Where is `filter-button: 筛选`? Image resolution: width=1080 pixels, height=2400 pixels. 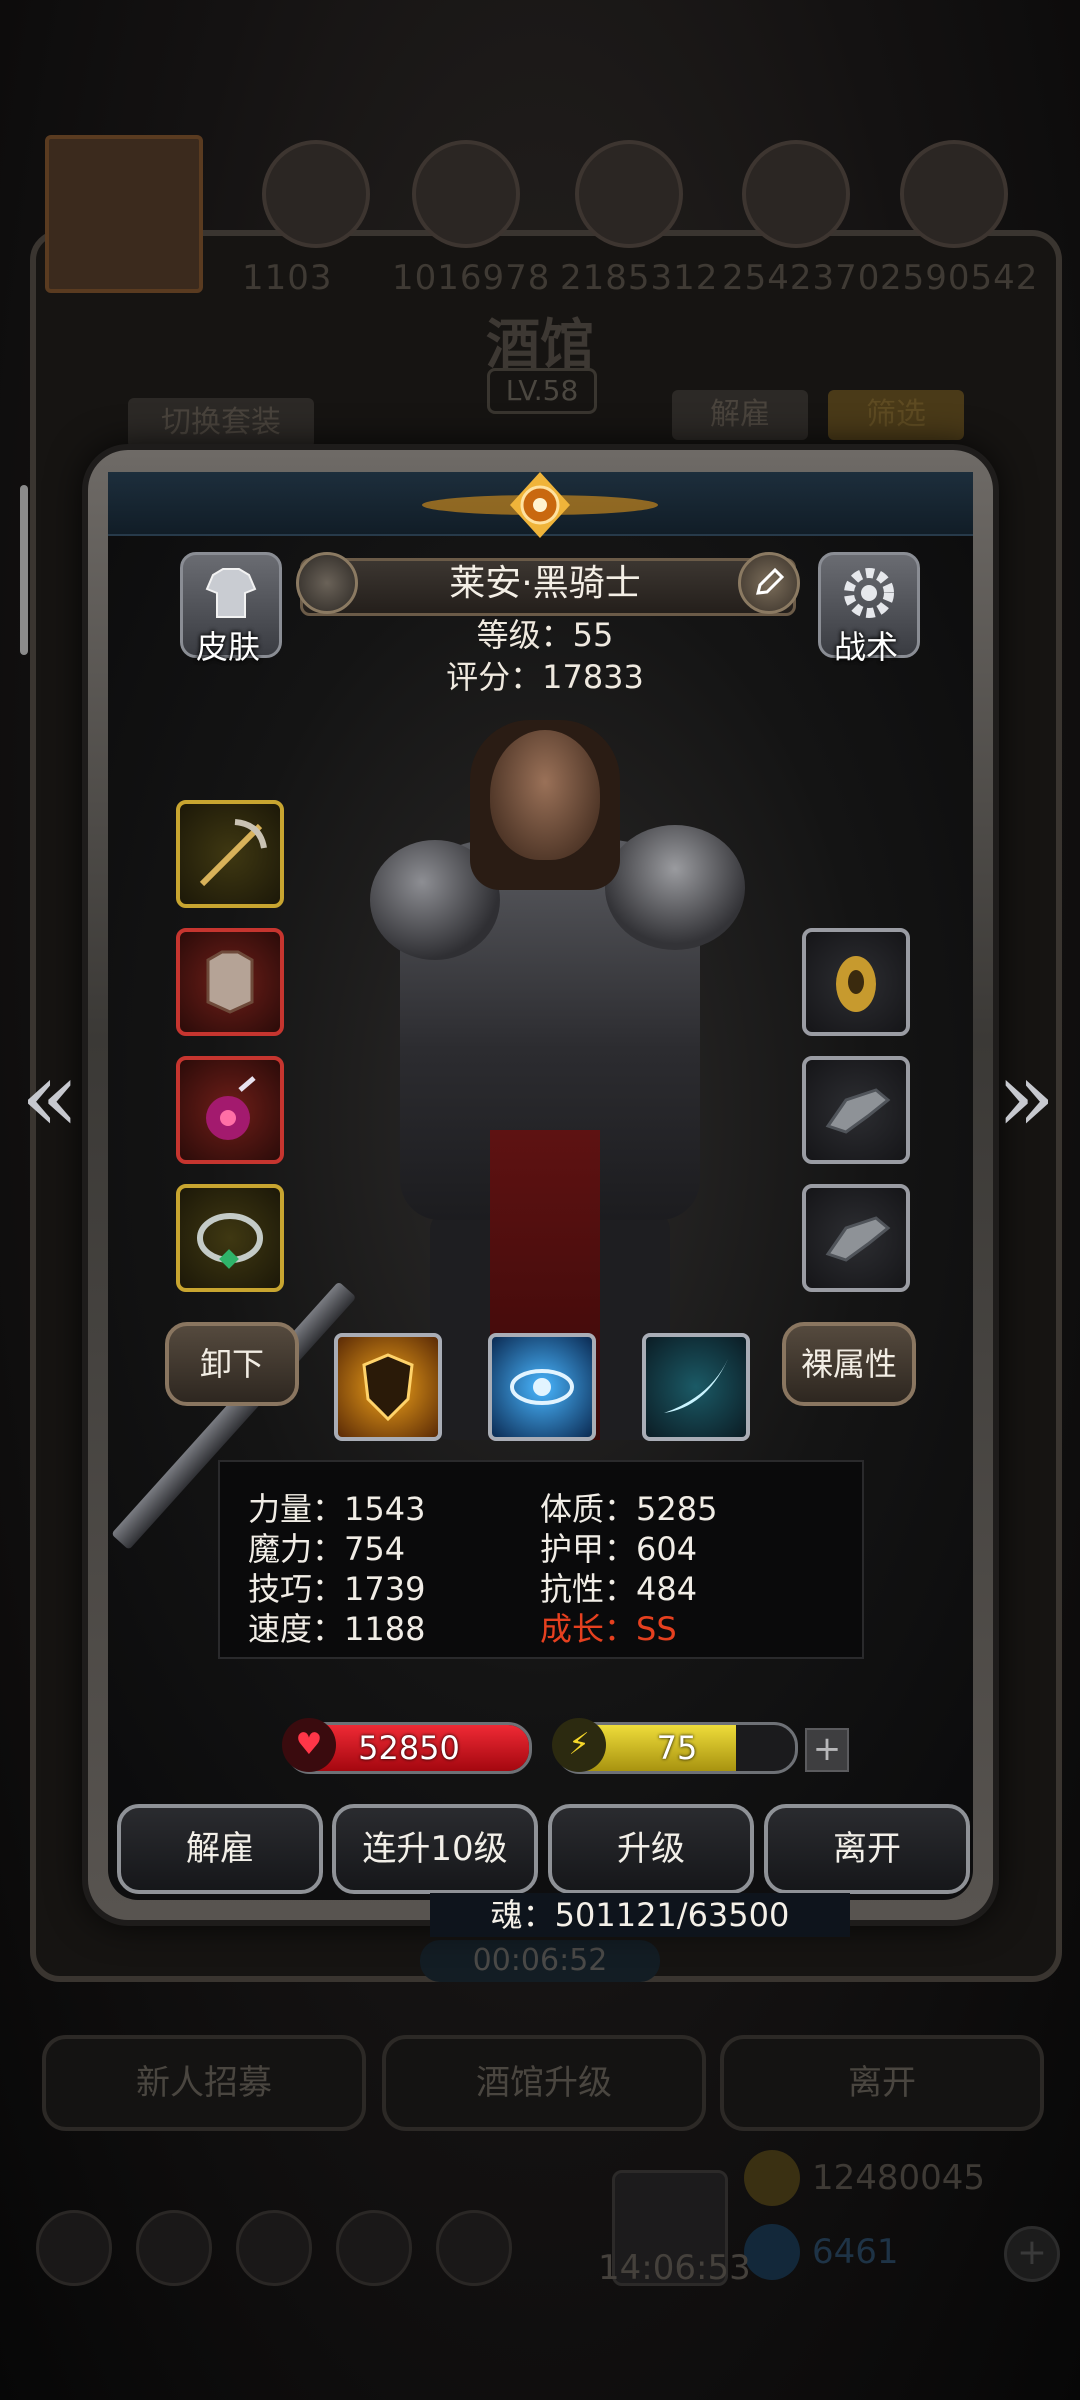
filter-button: 筛选 is located at coordinates (896, 415).